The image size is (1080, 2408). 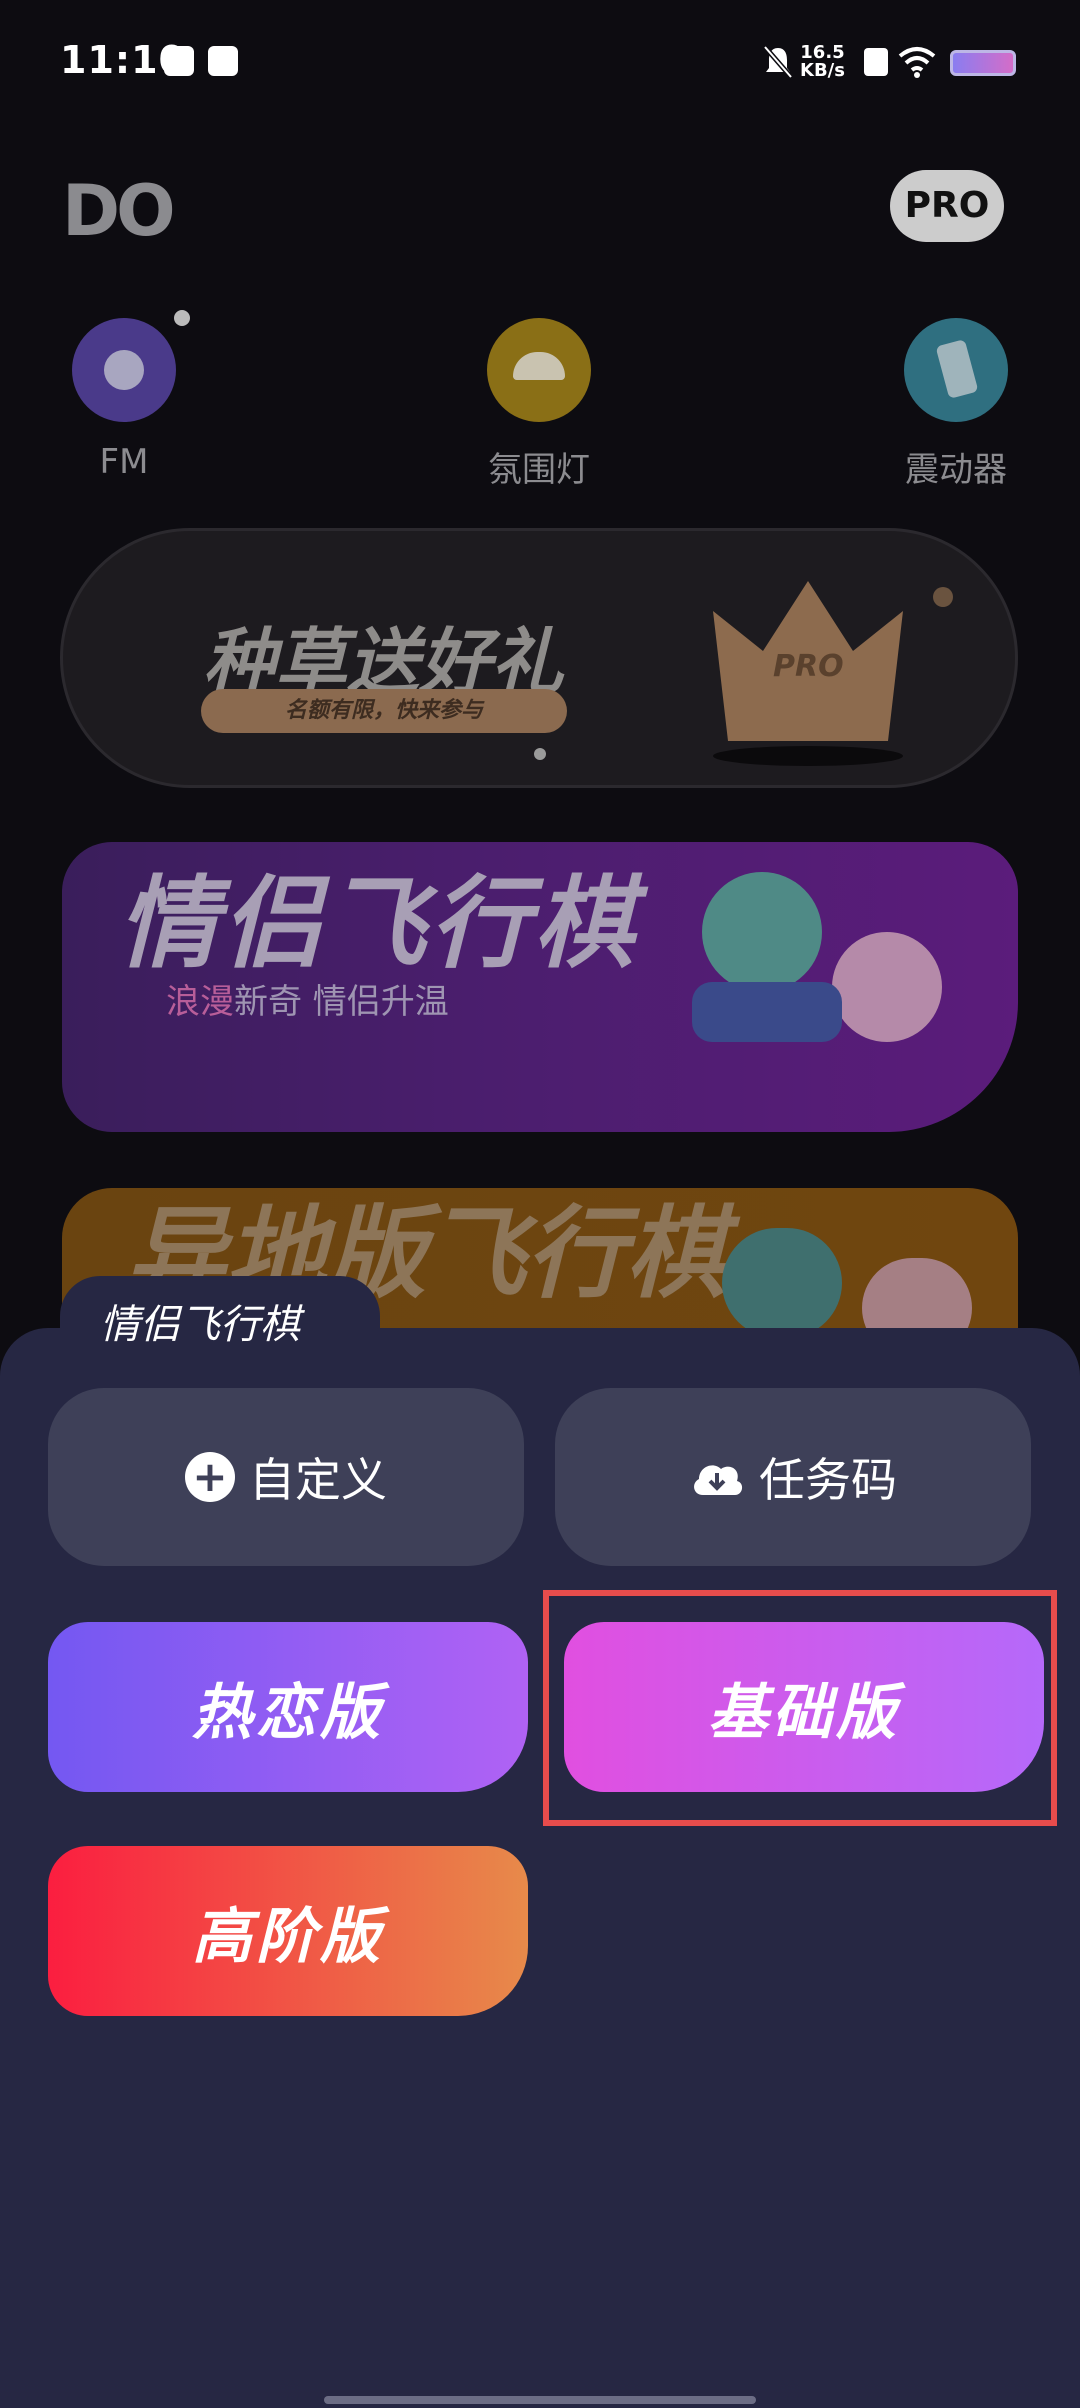 What do you see at coordinates (947, 206) in the screenshot?
I see `pro-button: PRO` at bounding box center [947, 206].